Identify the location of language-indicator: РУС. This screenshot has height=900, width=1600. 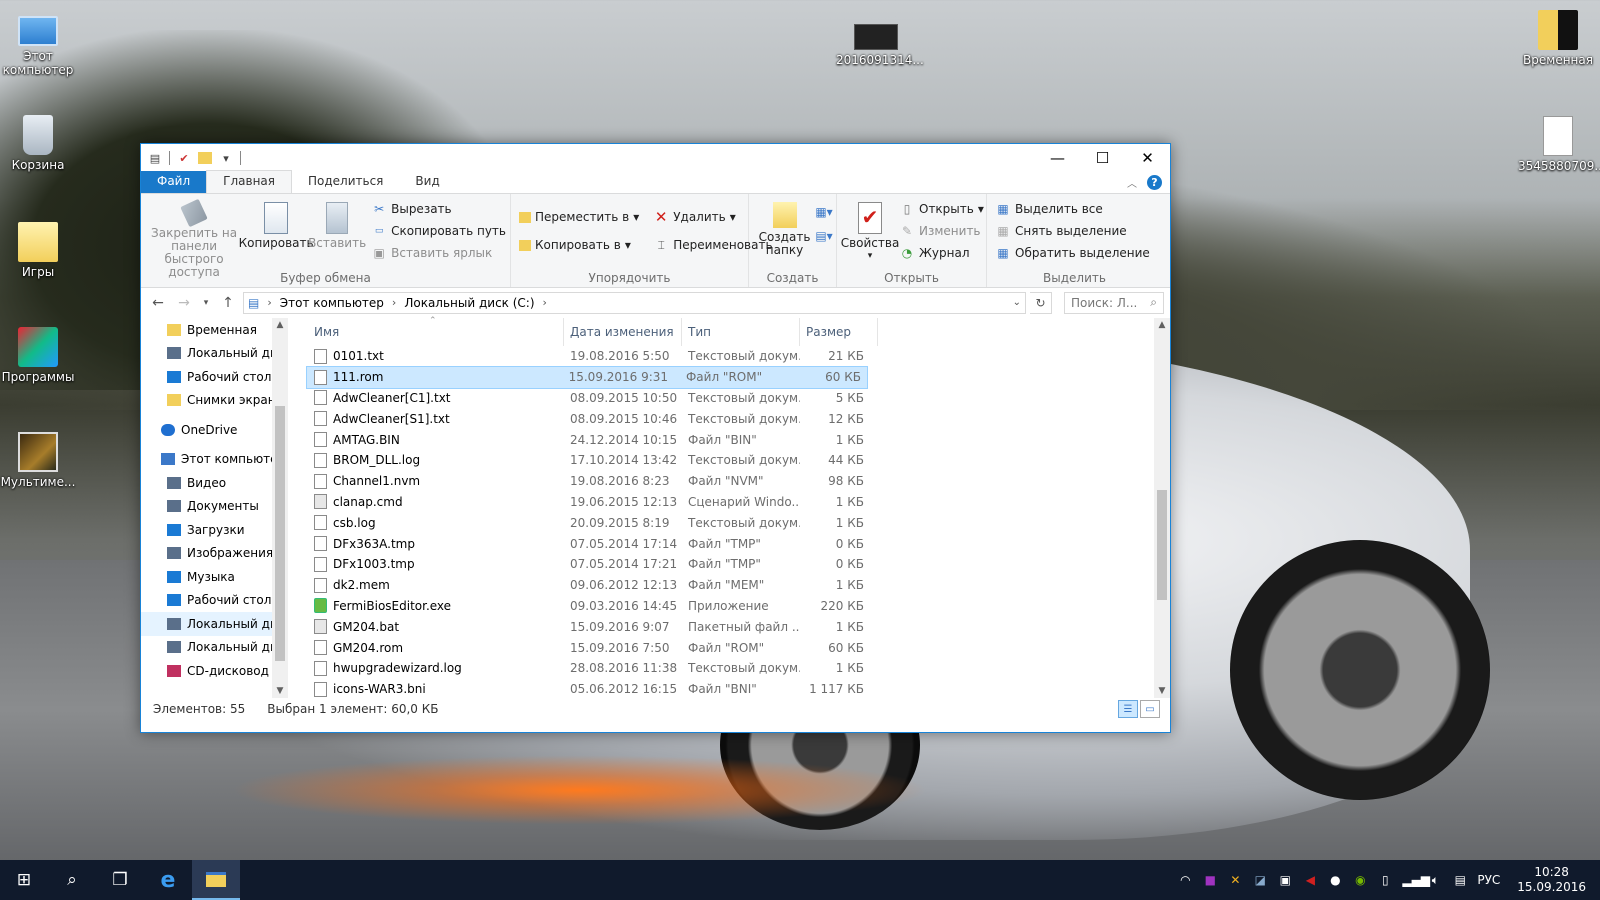
(1488, 880).